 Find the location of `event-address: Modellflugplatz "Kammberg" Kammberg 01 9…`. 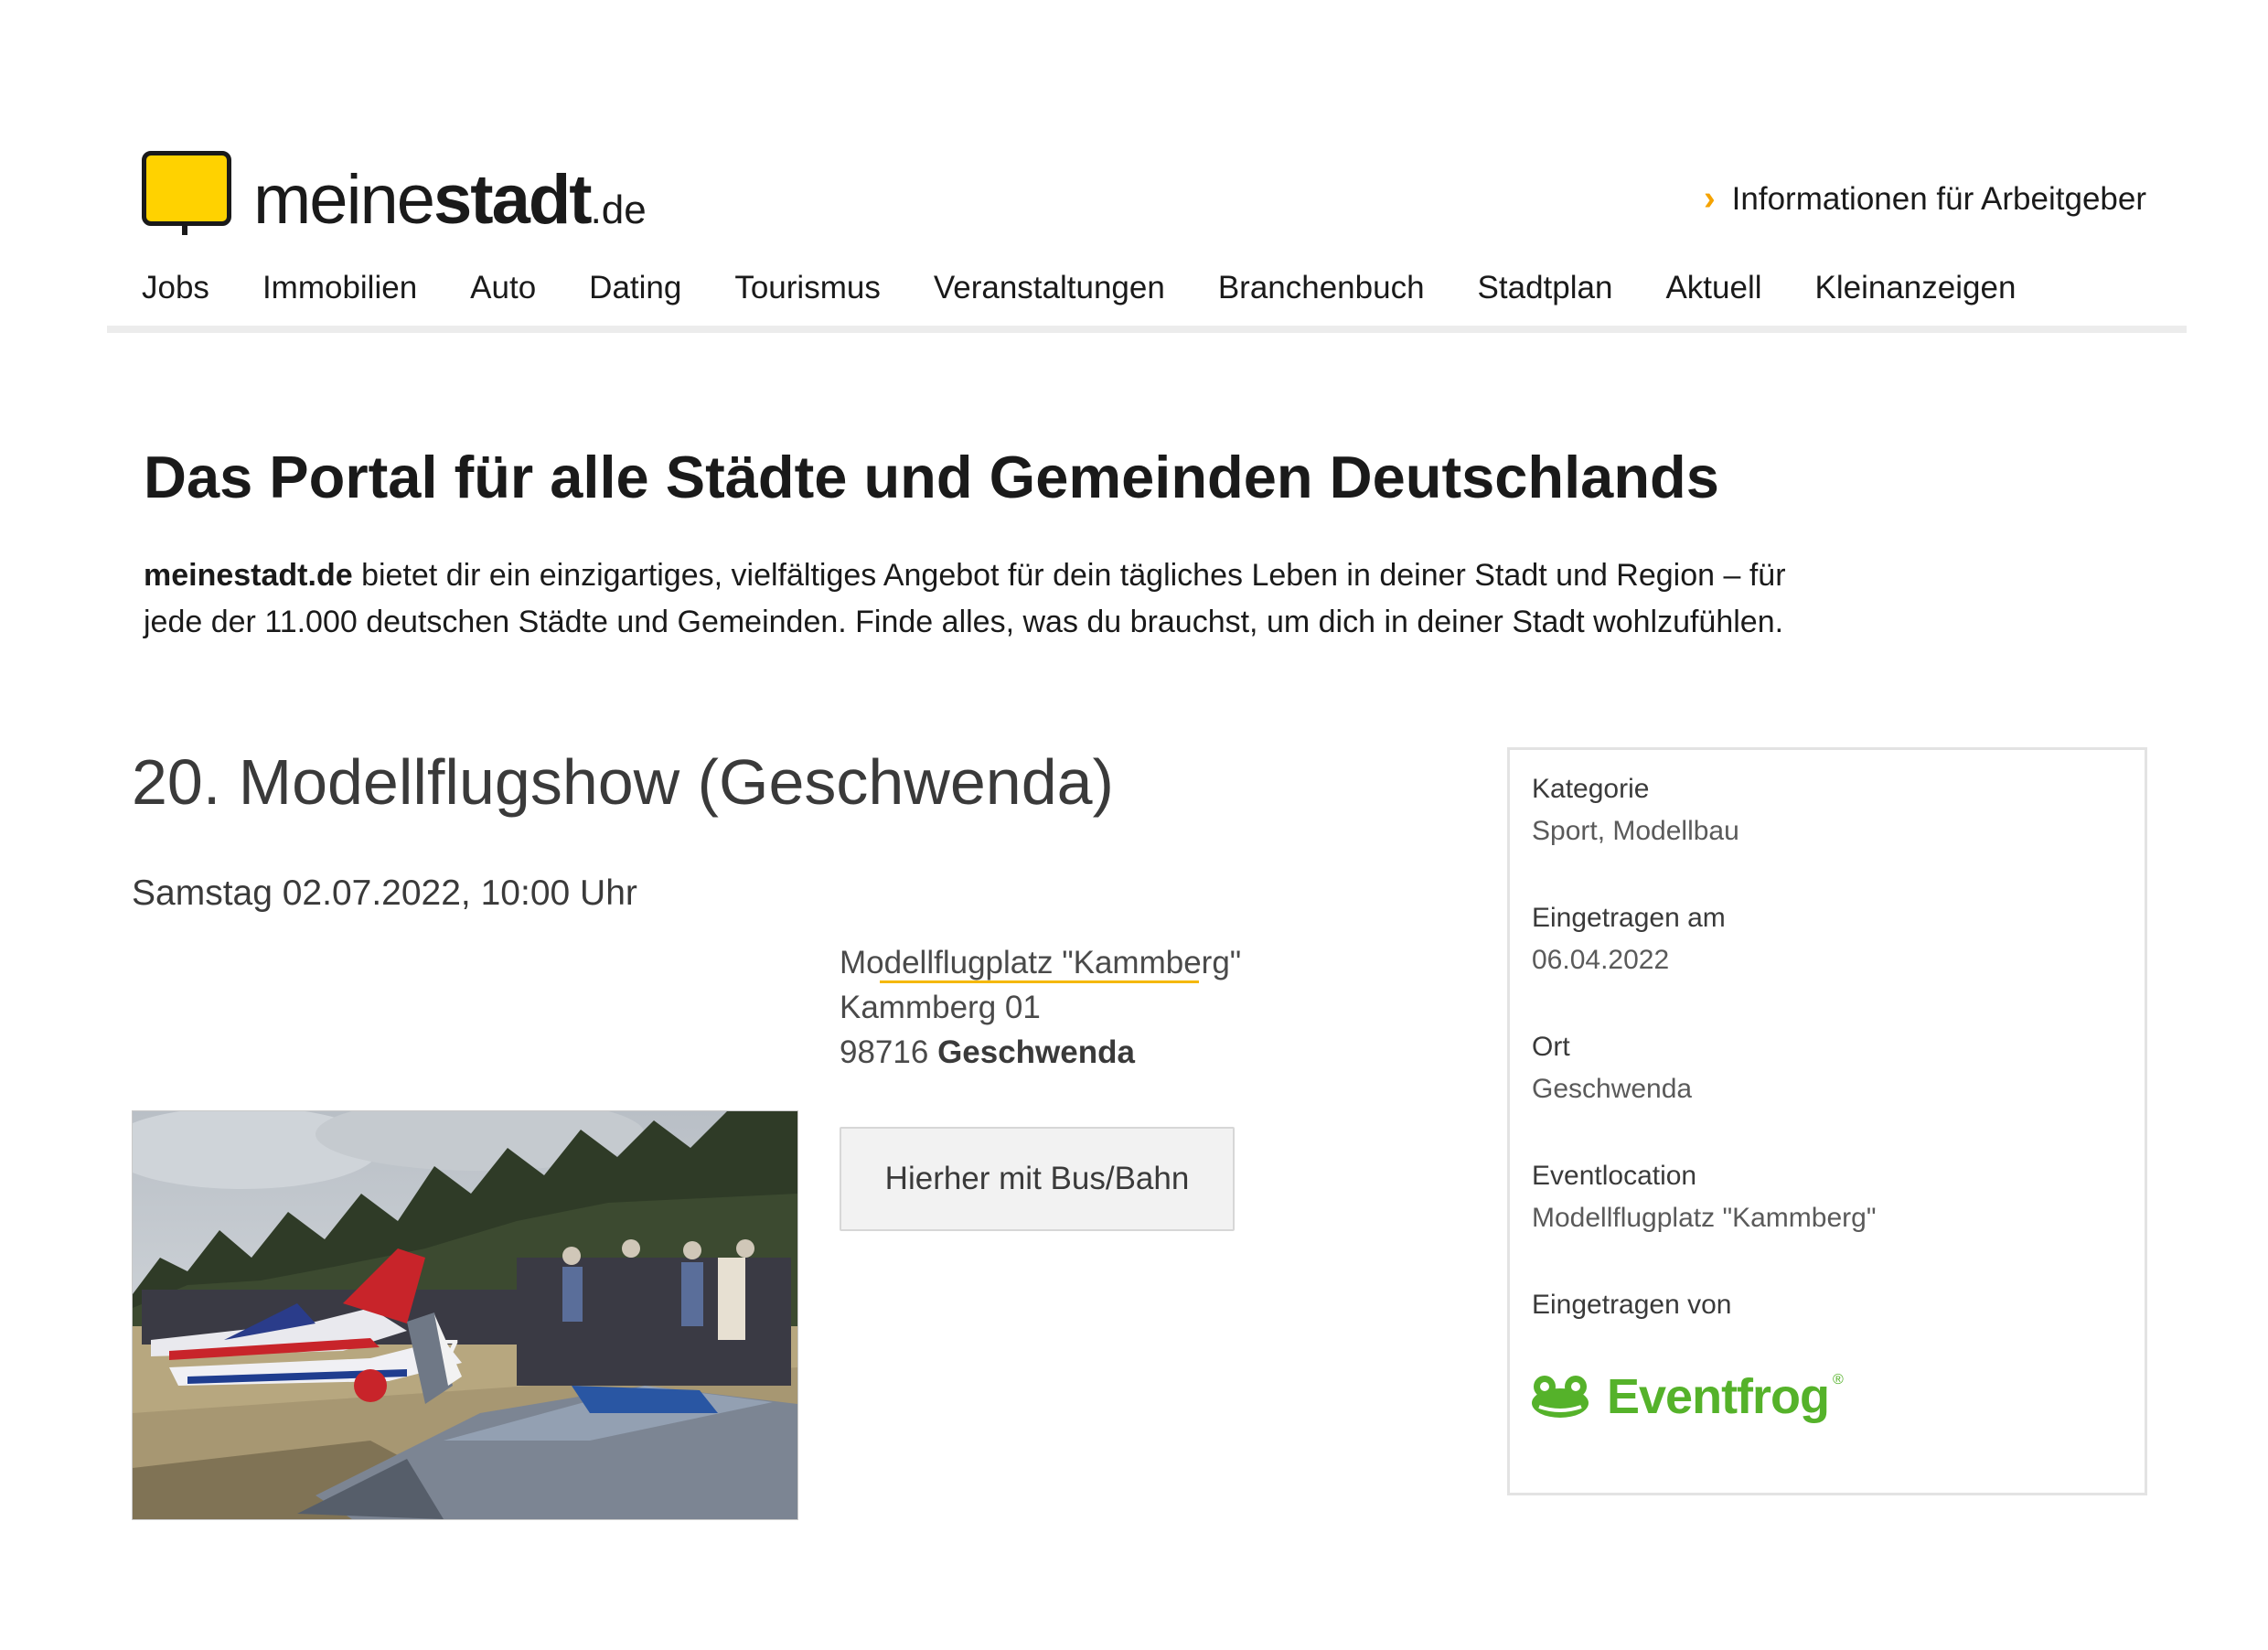

event-address: Modellflugplatz "Kammberg" Kammberg 01 9… is located at coordinates (1040, 1007).